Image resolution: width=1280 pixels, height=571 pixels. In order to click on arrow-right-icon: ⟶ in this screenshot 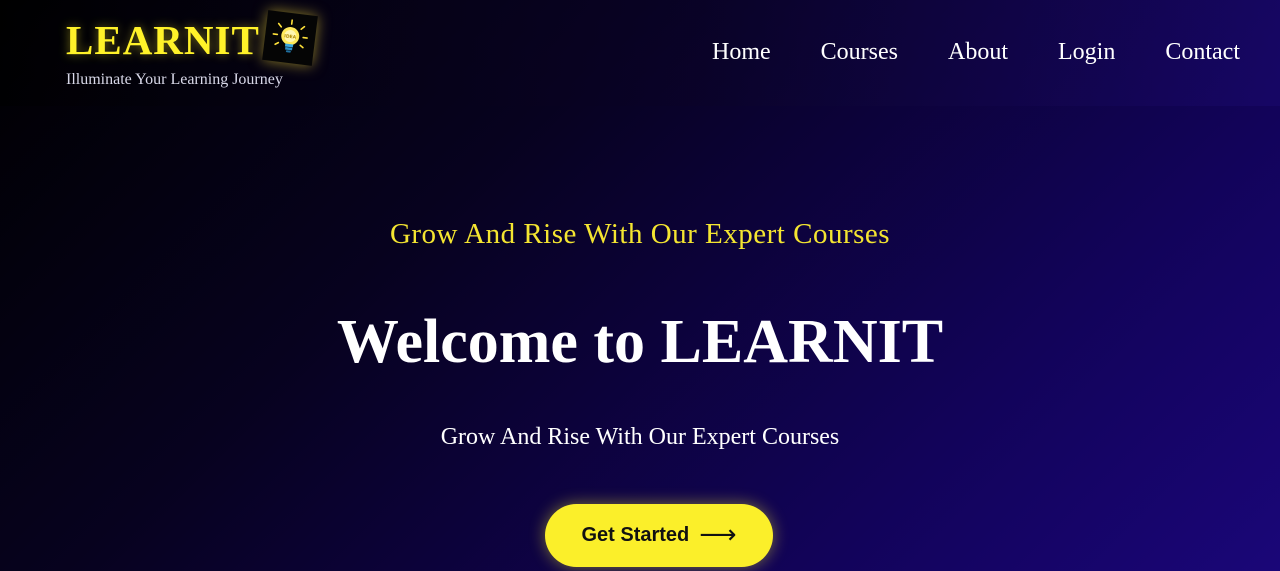, I will do `click(718, 534)`.